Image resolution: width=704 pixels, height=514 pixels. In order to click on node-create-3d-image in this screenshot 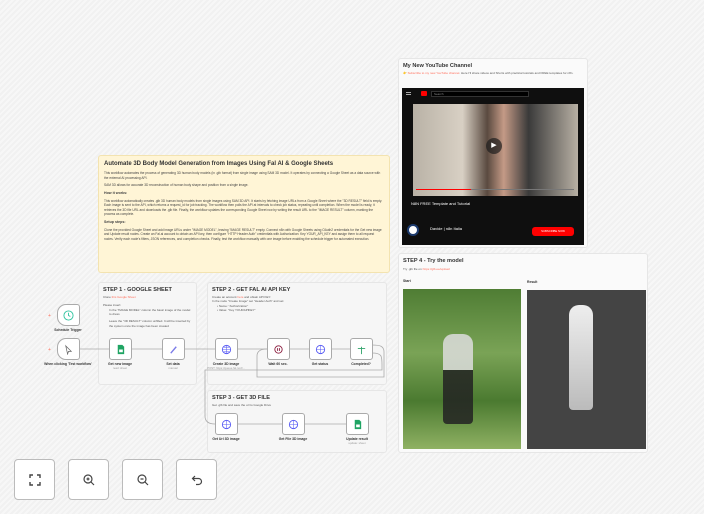, I will do `click(226, 349)`.